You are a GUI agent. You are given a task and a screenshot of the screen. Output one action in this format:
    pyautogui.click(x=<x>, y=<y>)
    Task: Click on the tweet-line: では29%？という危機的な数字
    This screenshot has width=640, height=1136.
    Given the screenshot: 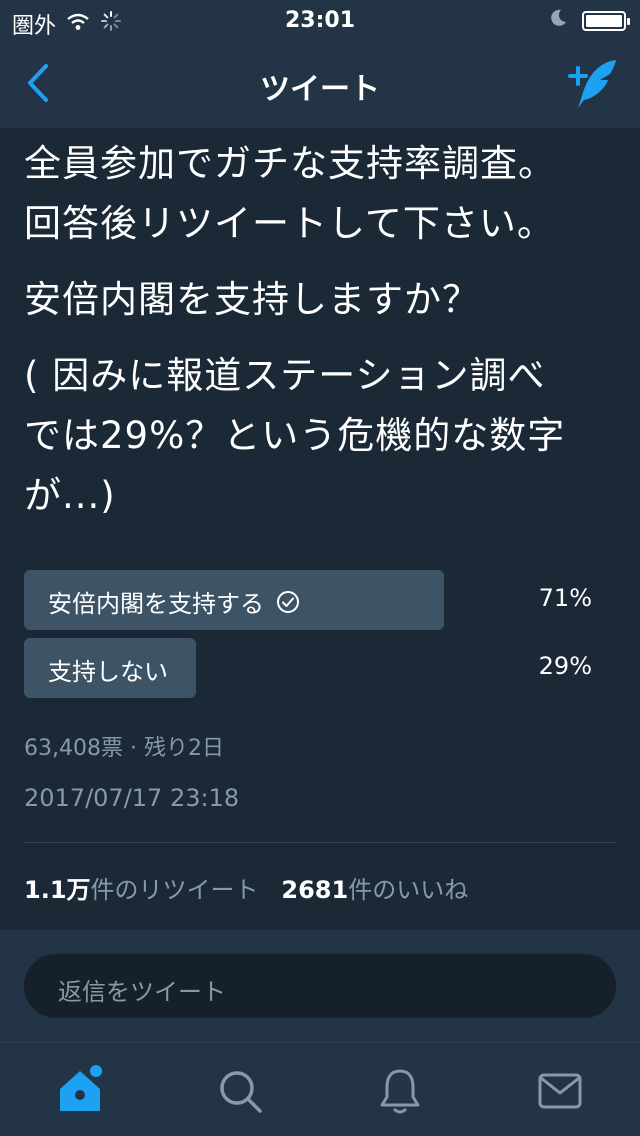 What is the action you would take?
    pyautogui.click(x=295, y=435)
    